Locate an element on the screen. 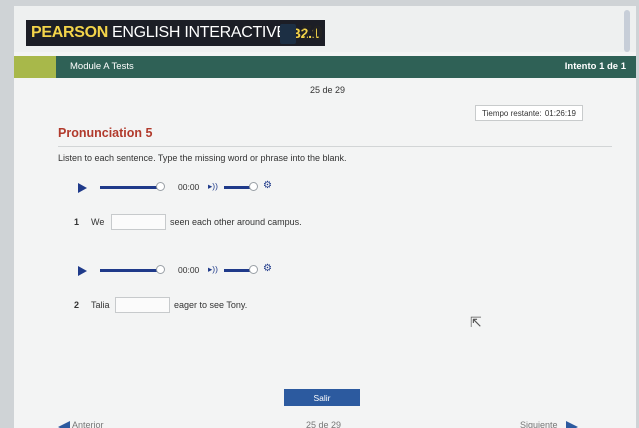  mouse-cursor-icon: ⇱ is located at coordinates (476, 322).